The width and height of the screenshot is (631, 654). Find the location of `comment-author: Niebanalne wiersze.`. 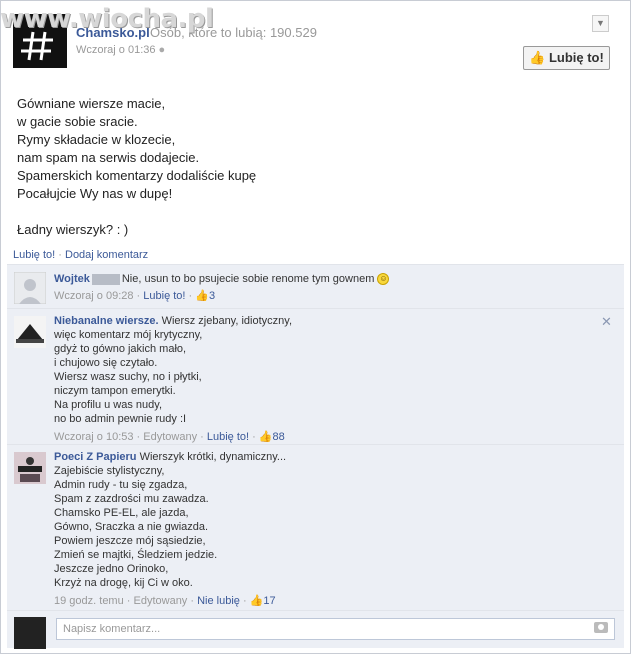

comment-author: Niebanalne wiersze. is located at coordinates (106, 321).